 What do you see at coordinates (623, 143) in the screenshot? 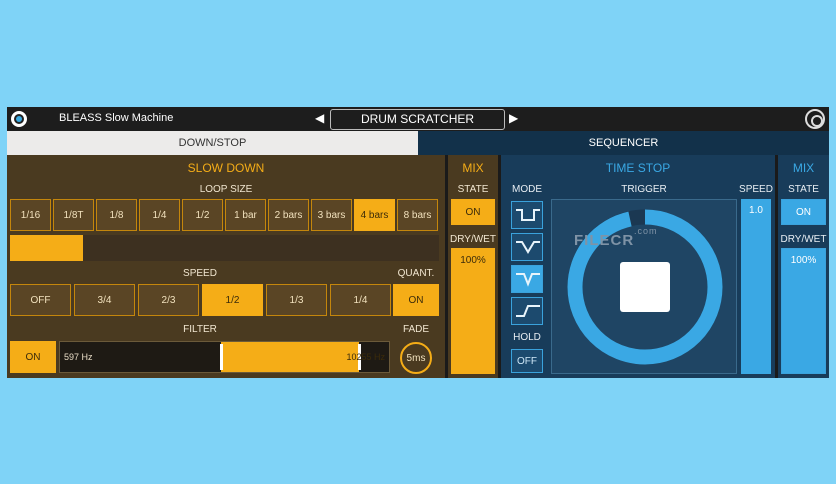
I see `tab-sequencer: SEQUENCER` at bounding box center [623, 143].